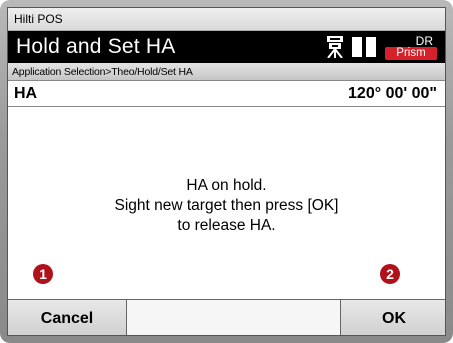  What do you see at coordinates (226, 225) in the screenshot?
I see `message-line-3: to release HA.` at bounding box center [226, 225].